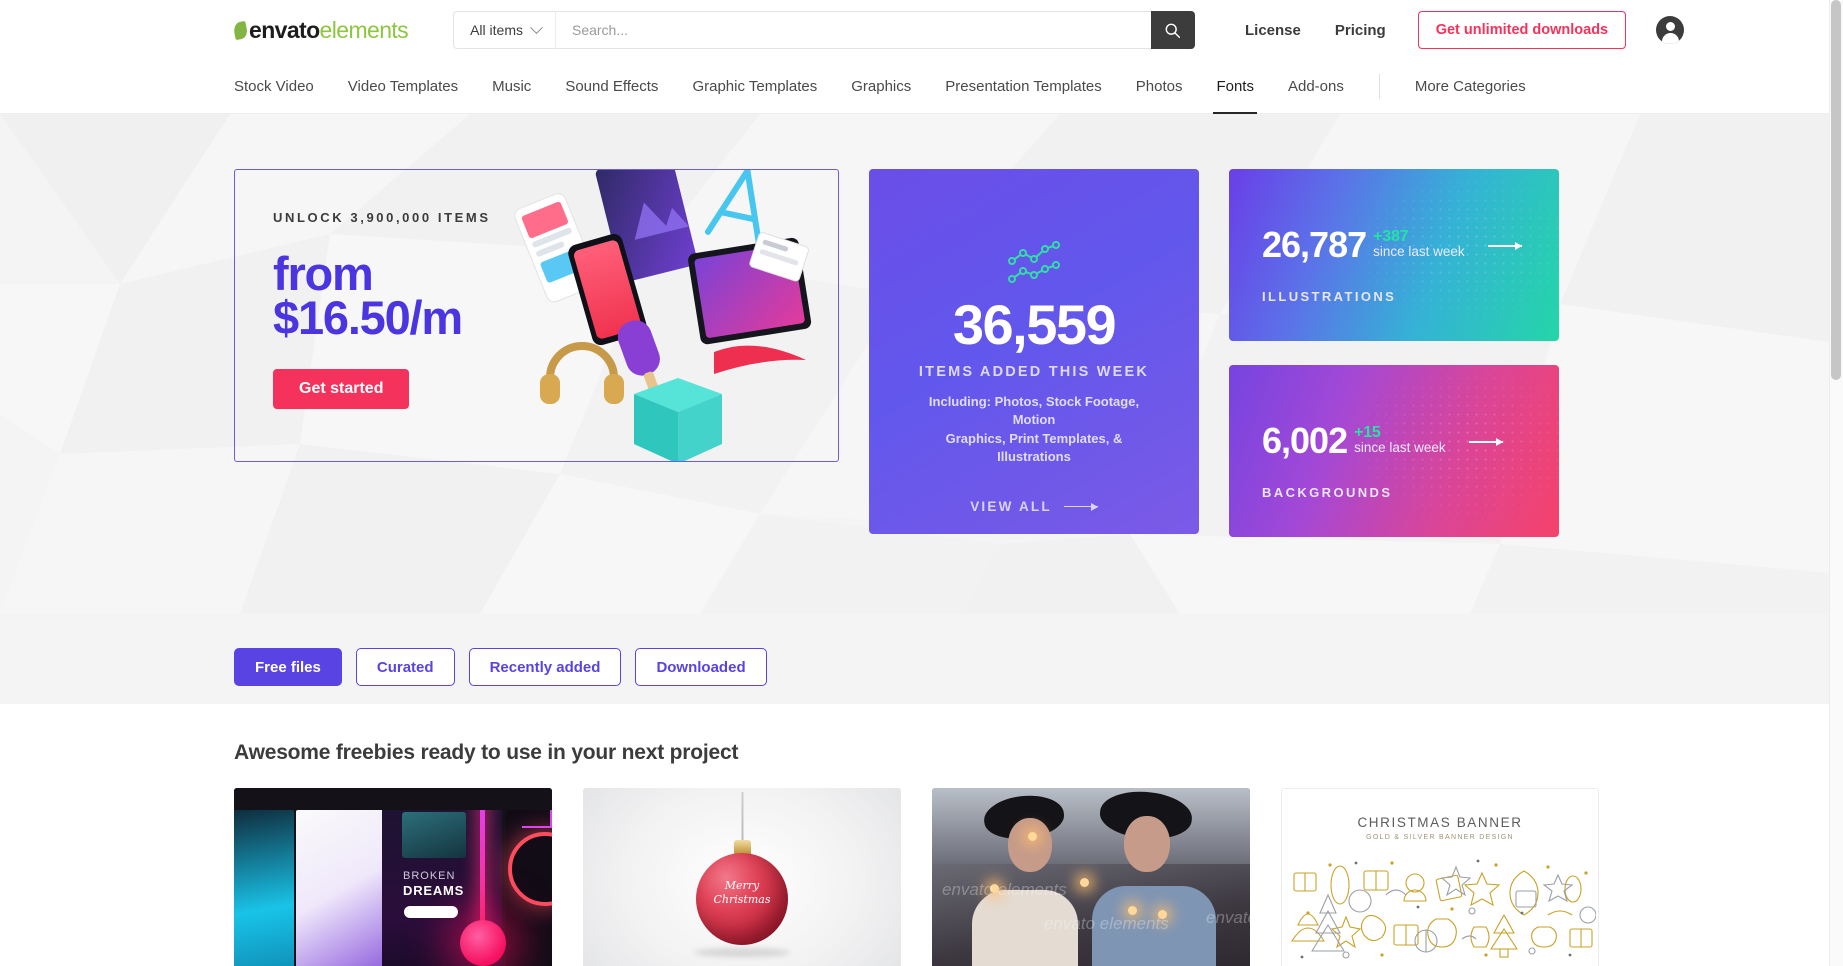 The height and width of the screenshot is (966, 1843). What do you see at coordinates (1034, 372) in the screenshot?
I see `items-added-label: ITEMS ADDED THIS WEEK` at bounding box center [1034, 372].